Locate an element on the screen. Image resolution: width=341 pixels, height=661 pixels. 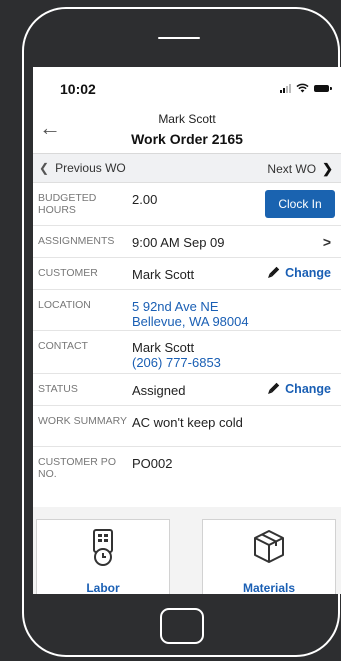
work-order-nav: ❮ Previous WO Next WO ❯ is located at coordinates (187, 168).